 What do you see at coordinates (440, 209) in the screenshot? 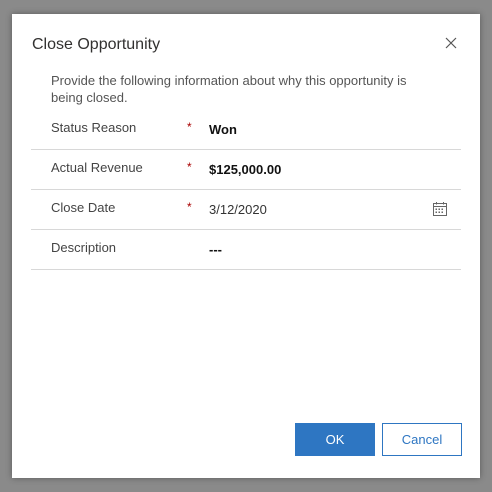
I see `calendar-icon` at bounding box center [440, 209].